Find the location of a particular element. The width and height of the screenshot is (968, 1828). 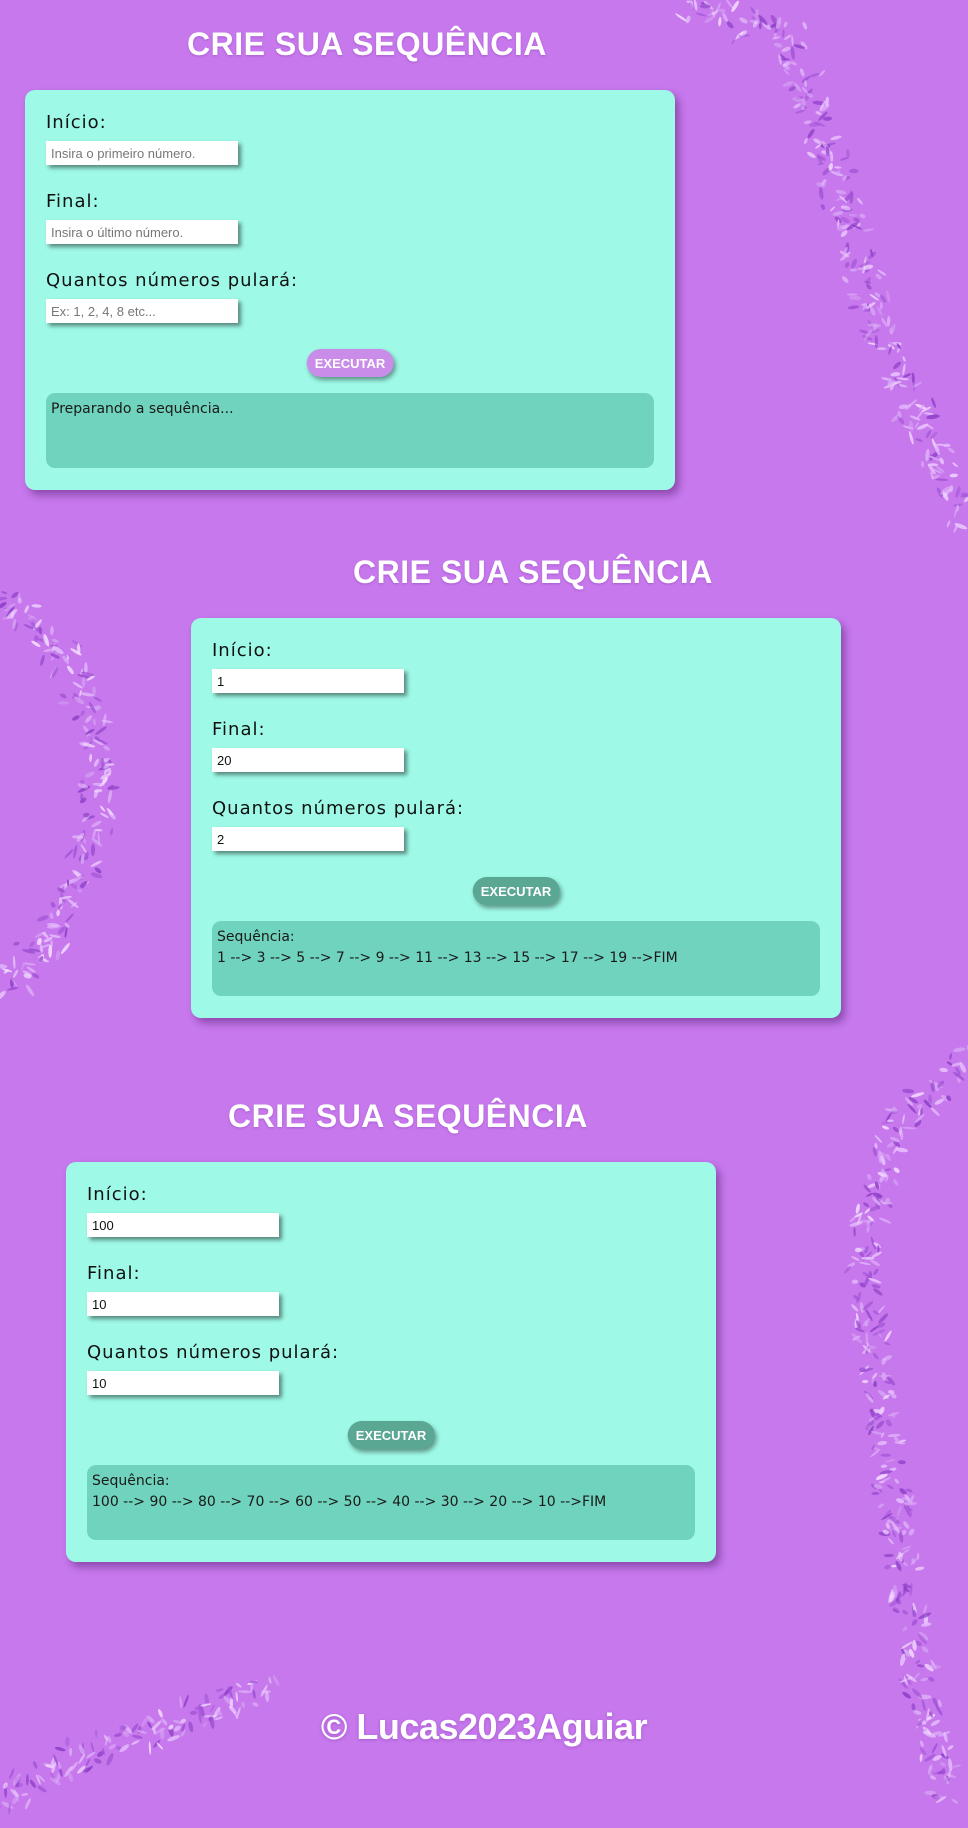

footer-copyright: © Lucas2023Aguiar is located at coordinates (484, 1726).